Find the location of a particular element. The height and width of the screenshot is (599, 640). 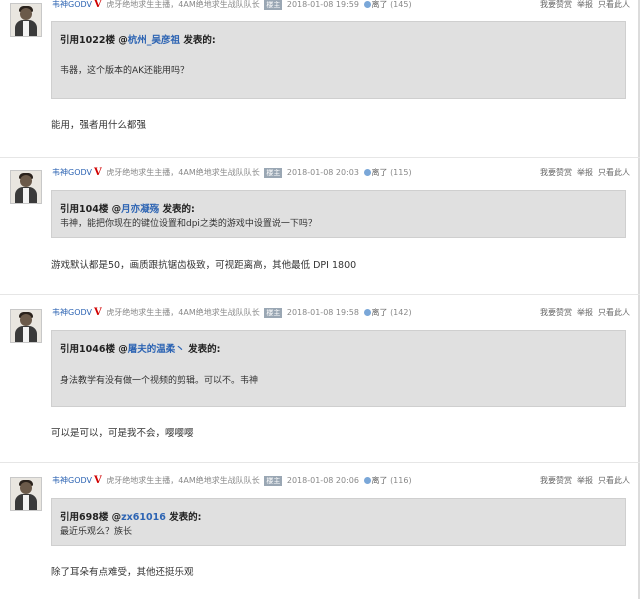

quoted-user-link: zx61016 is located at coordinates (143, 517).